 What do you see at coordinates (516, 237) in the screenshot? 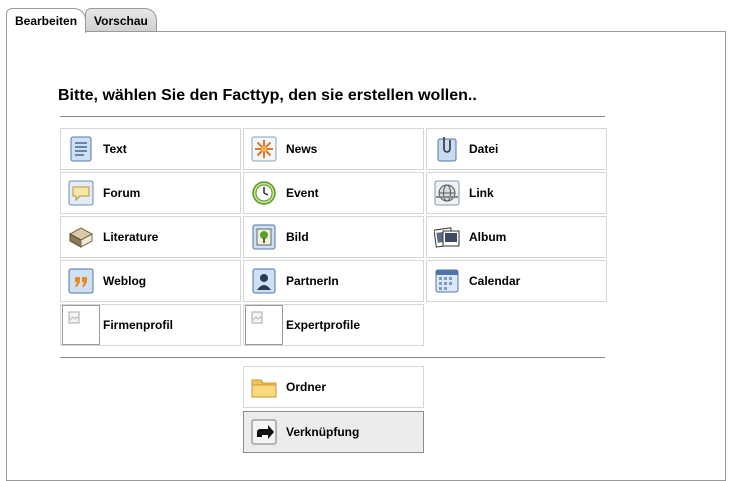
I see `fact-type-album: Album` at bounding box center [516, 237].